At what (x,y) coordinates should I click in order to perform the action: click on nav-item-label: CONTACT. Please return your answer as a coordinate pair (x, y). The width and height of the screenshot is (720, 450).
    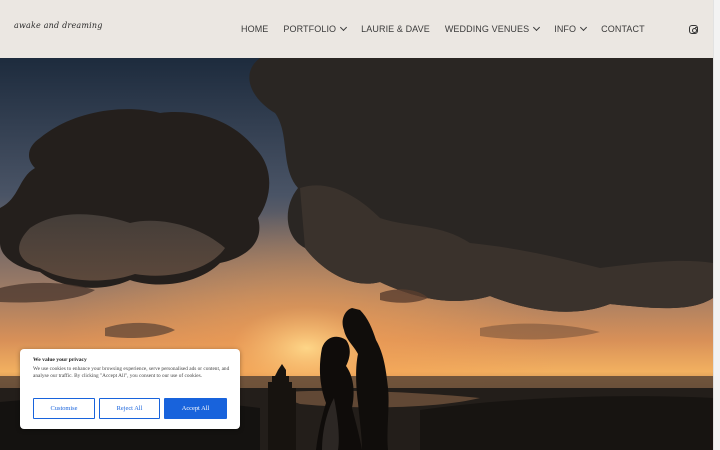
    Looking at the image, I should click on (623, 29).